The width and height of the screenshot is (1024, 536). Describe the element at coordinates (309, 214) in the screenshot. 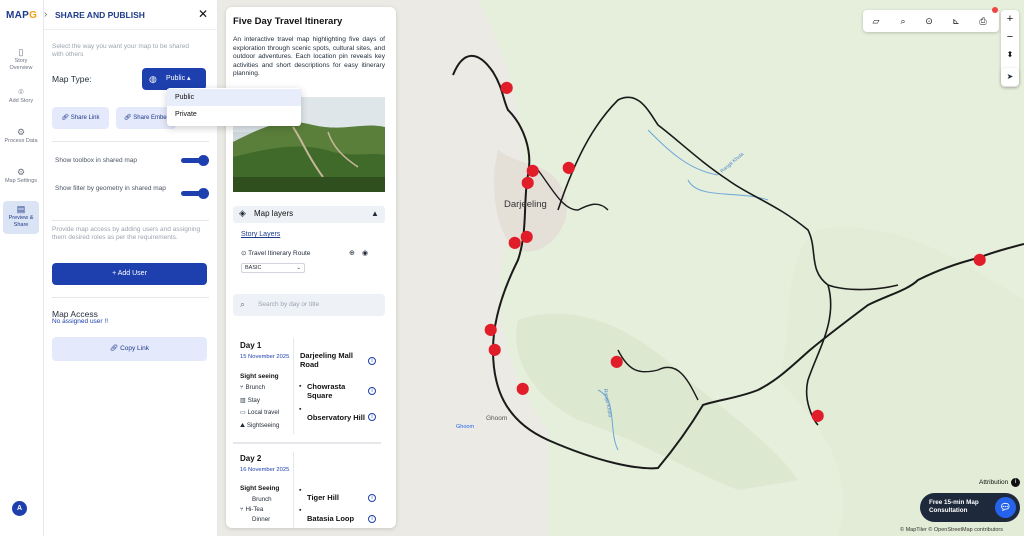

I see `map-layers-header: ◈ Map layers ▲` at that location.